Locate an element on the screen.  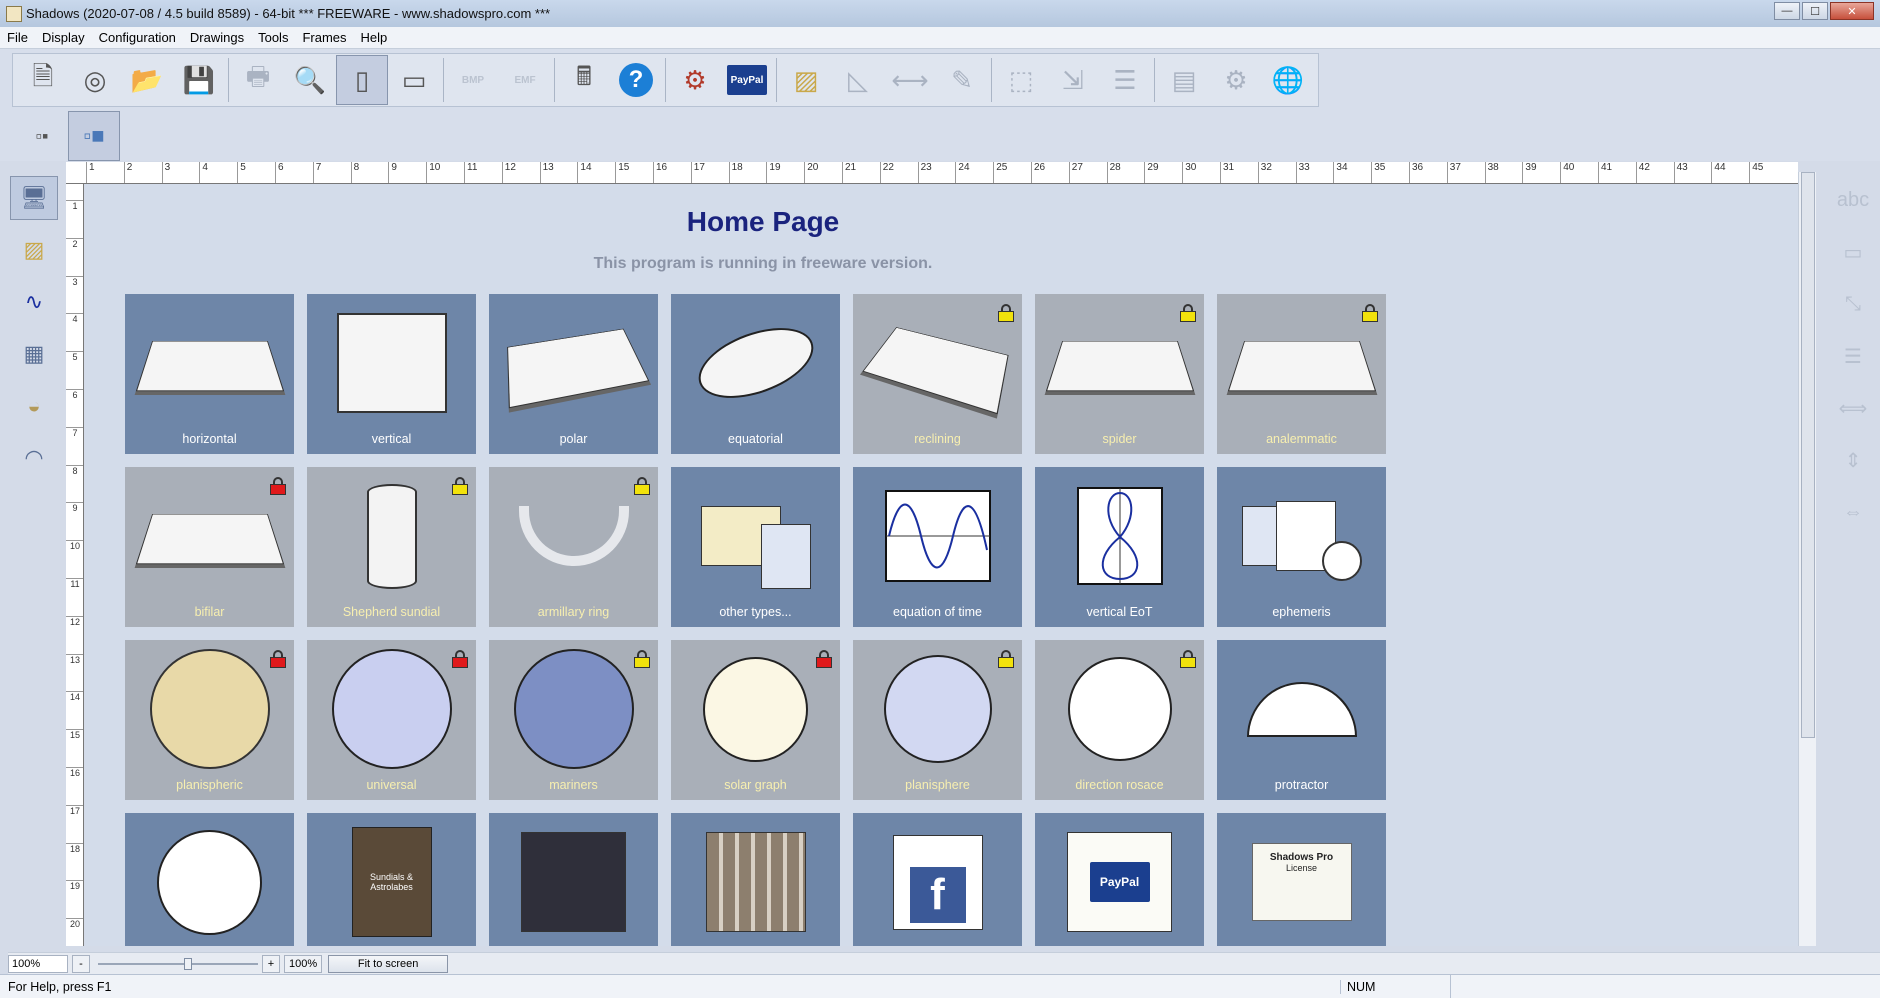
tile-armillary-ring: armillary ring is located at coordinates (573, 547).